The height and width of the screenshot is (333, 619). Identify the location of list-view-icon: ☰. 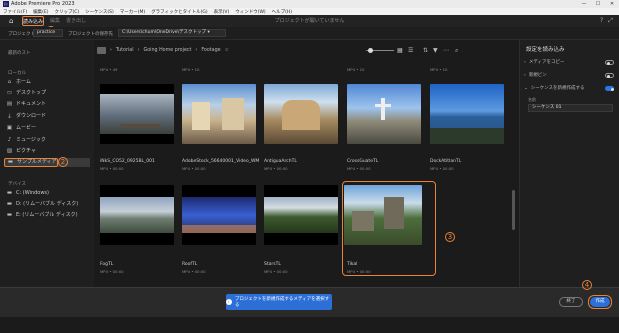
(410, 50).